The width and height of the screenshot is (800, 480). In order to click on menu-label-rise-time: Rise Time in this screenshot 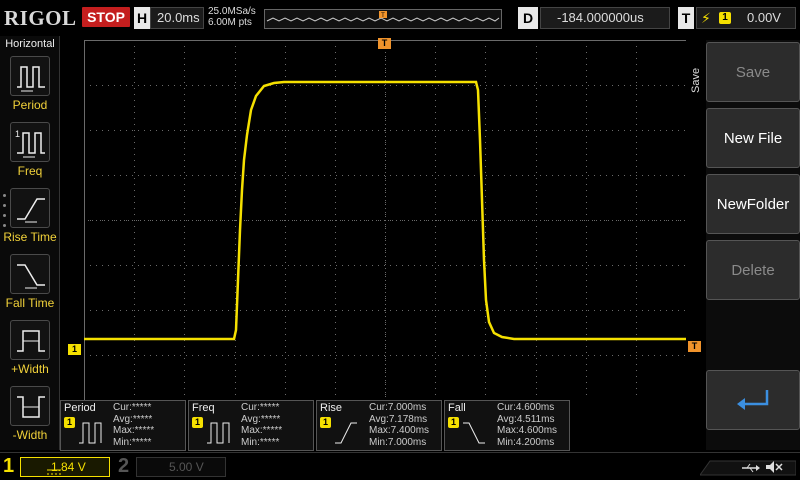, I will do `click(30, 237)`.